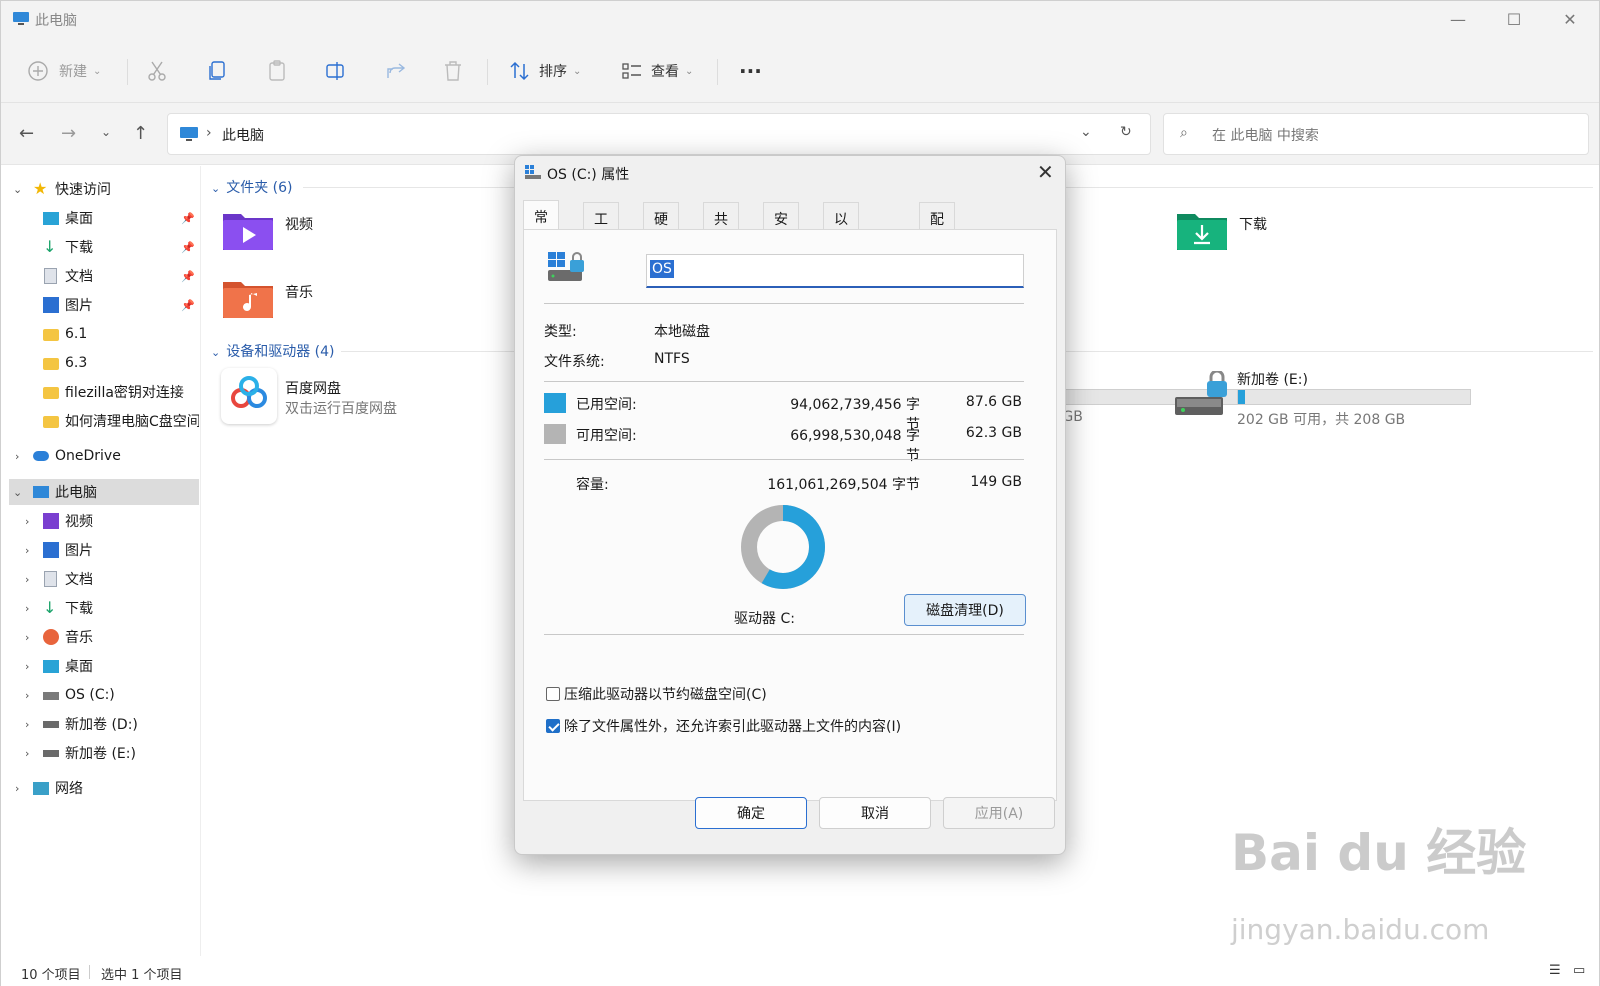  Describe the element at coordinates (937, 225) in the screenshot. I see `tab-quota: 配额` at that location.